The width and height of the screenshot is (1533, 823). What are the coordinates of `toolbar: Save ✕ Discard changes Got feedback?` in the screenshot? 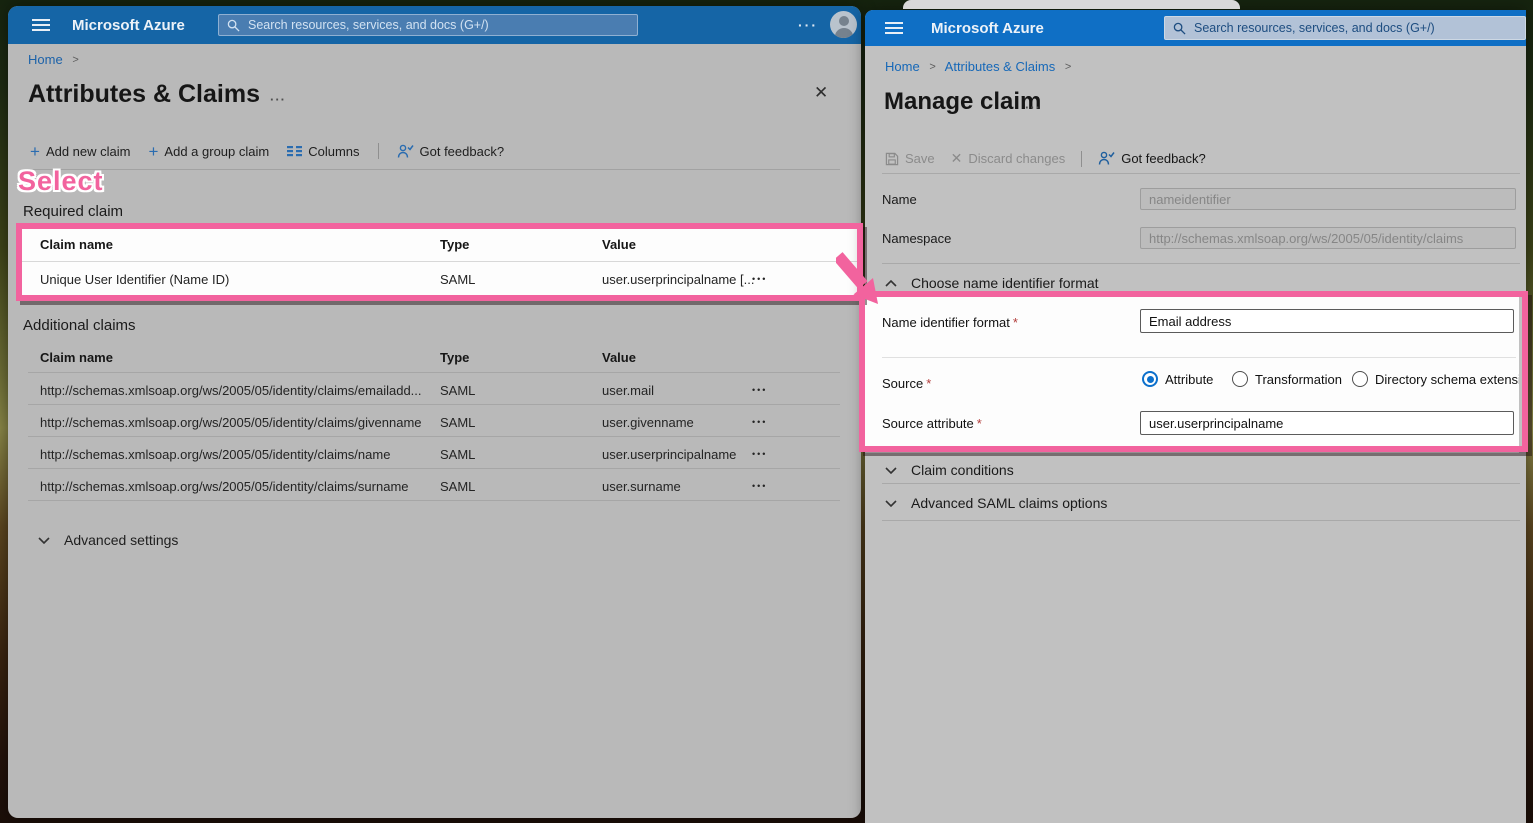 It's located at (1045, 158).